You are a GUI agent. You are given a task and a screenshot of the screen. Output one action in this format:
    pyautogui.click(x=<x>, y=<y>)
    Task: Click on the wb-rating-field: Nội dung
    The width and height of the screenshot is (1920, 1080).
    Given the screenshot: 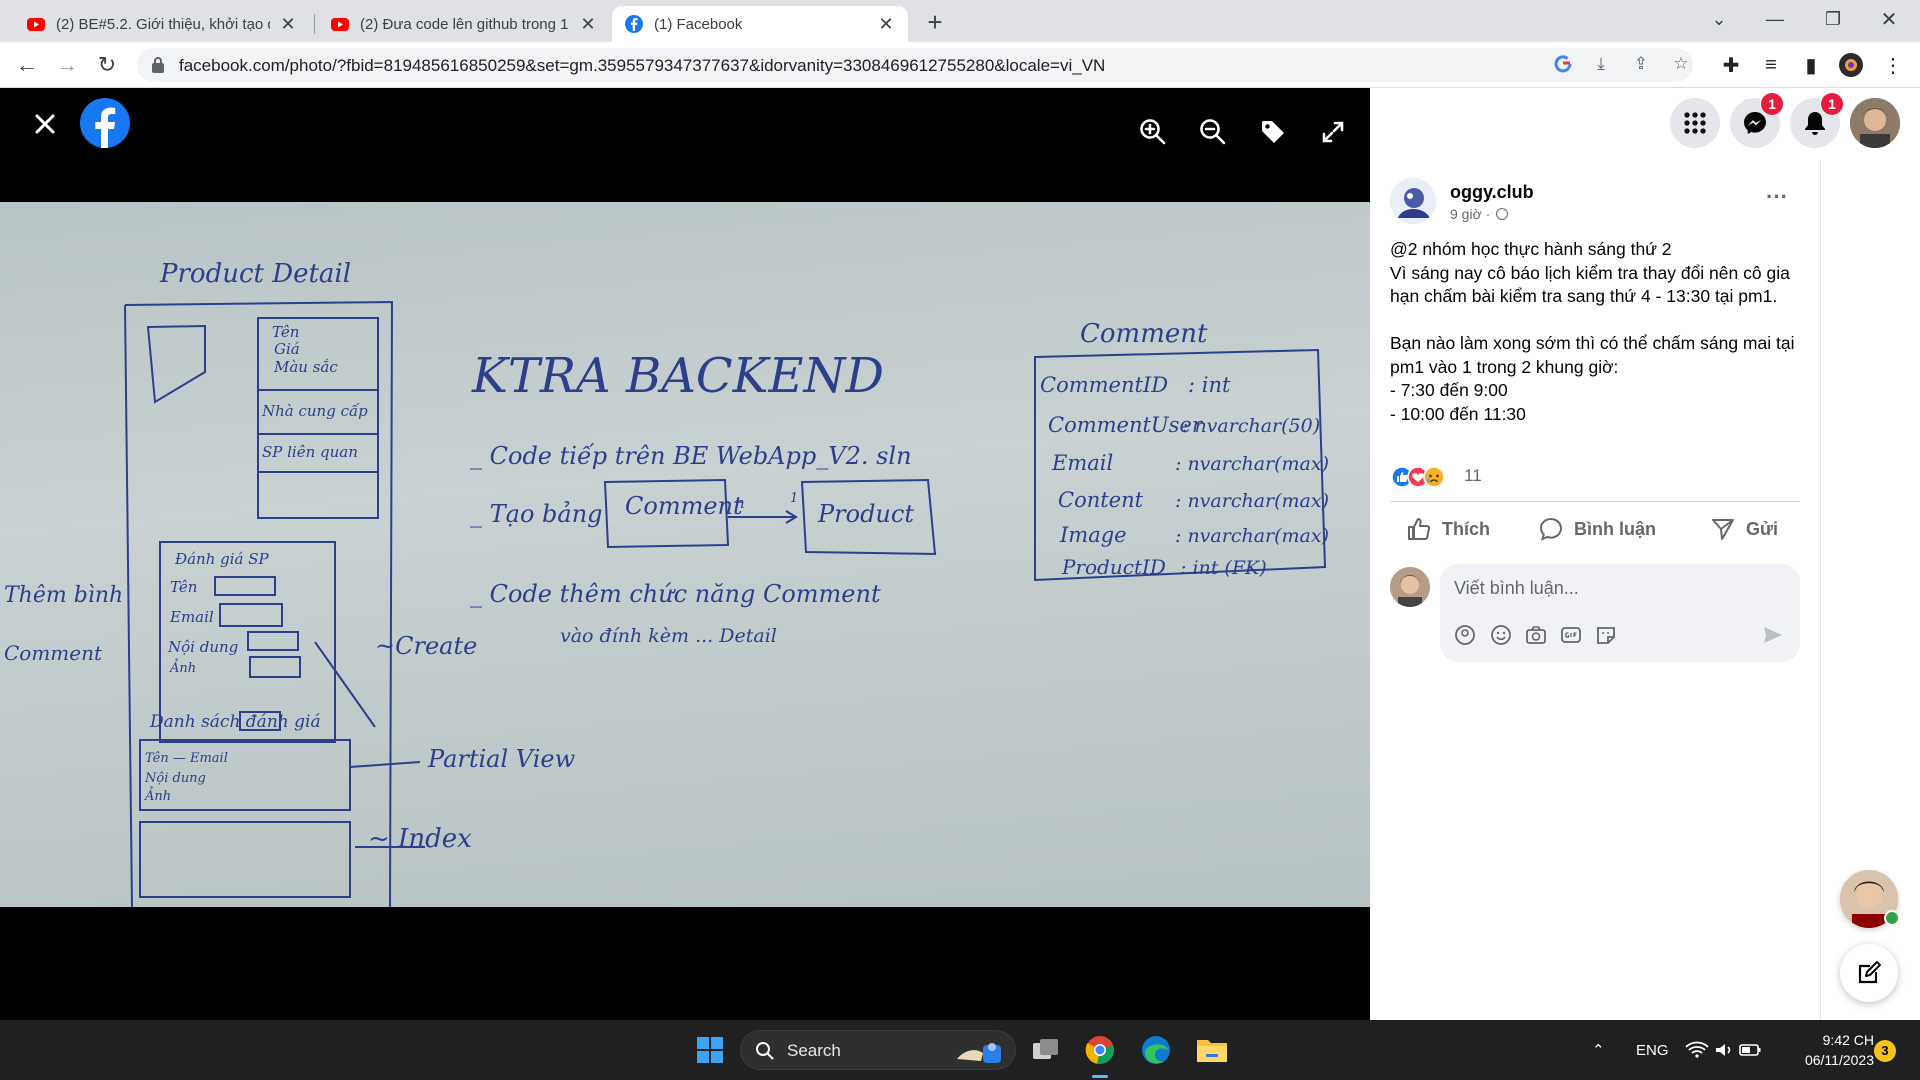 What is the action you would take?
    pyautogui.click(x=202, y=647)
    